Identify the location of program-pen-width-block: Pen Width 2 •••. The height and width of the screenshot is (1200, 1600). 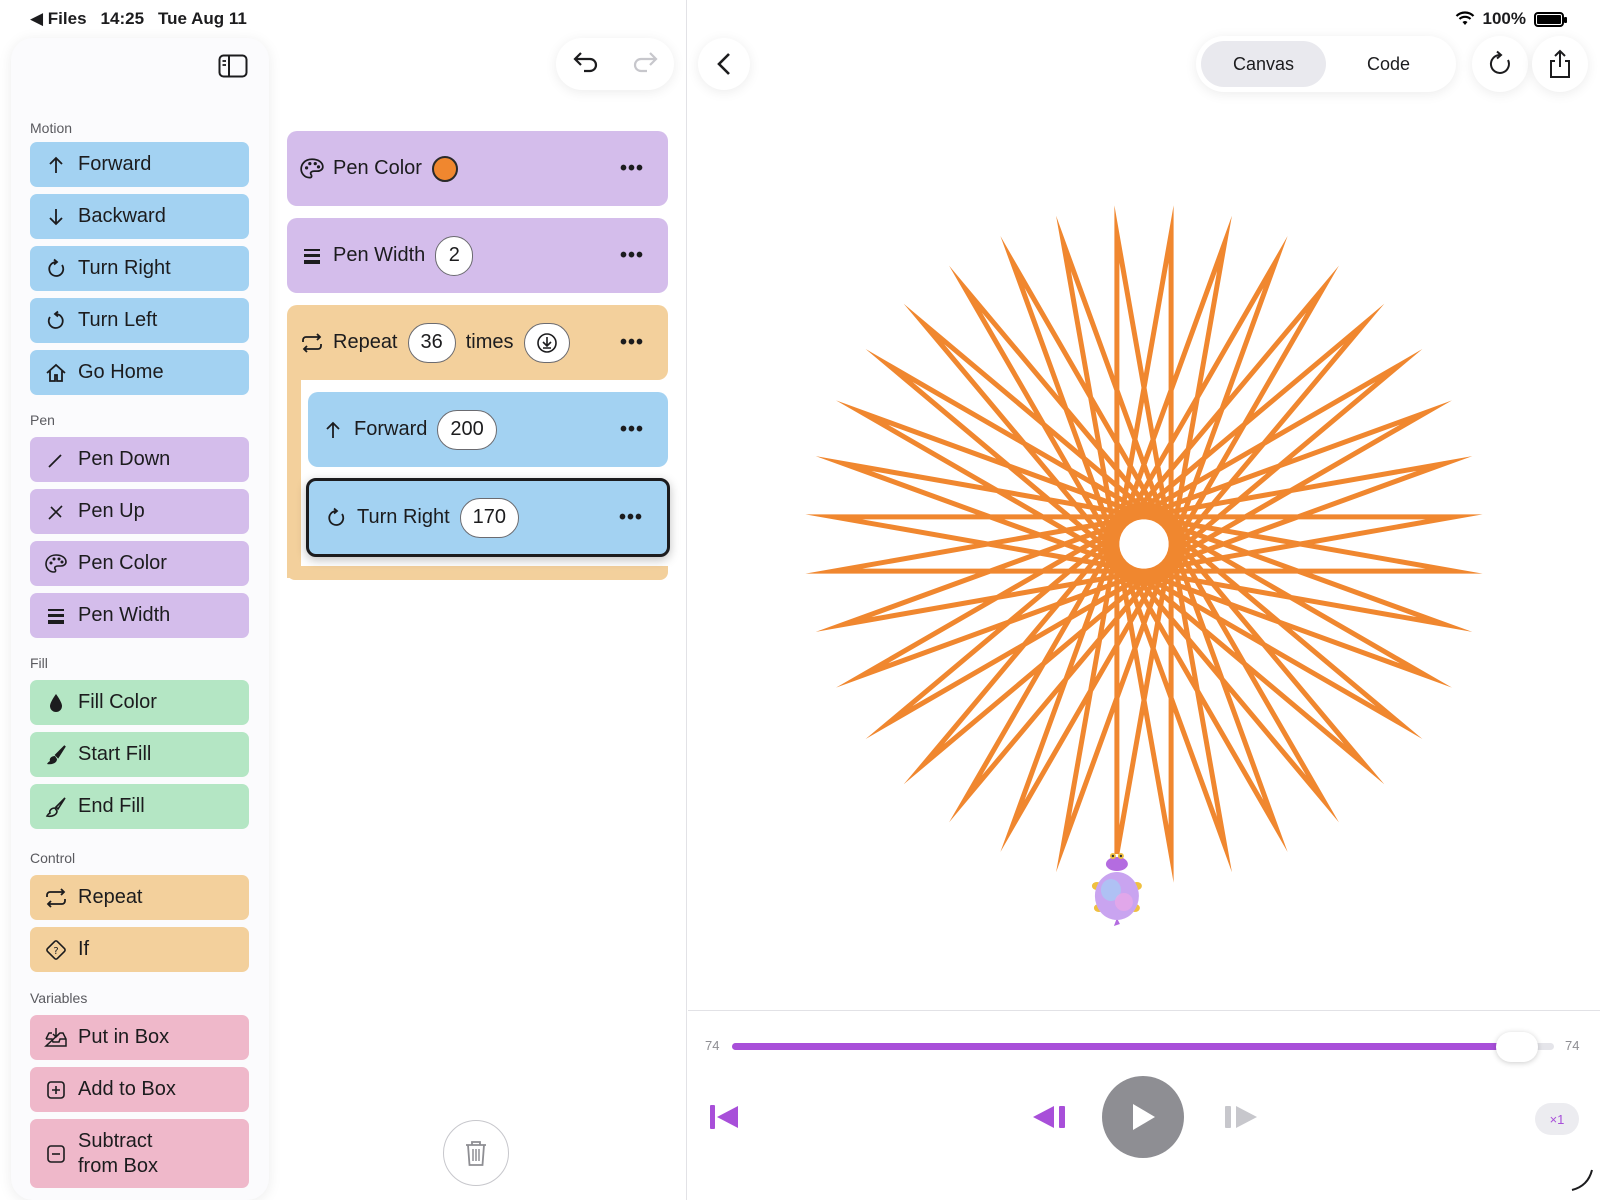
(477, 255).